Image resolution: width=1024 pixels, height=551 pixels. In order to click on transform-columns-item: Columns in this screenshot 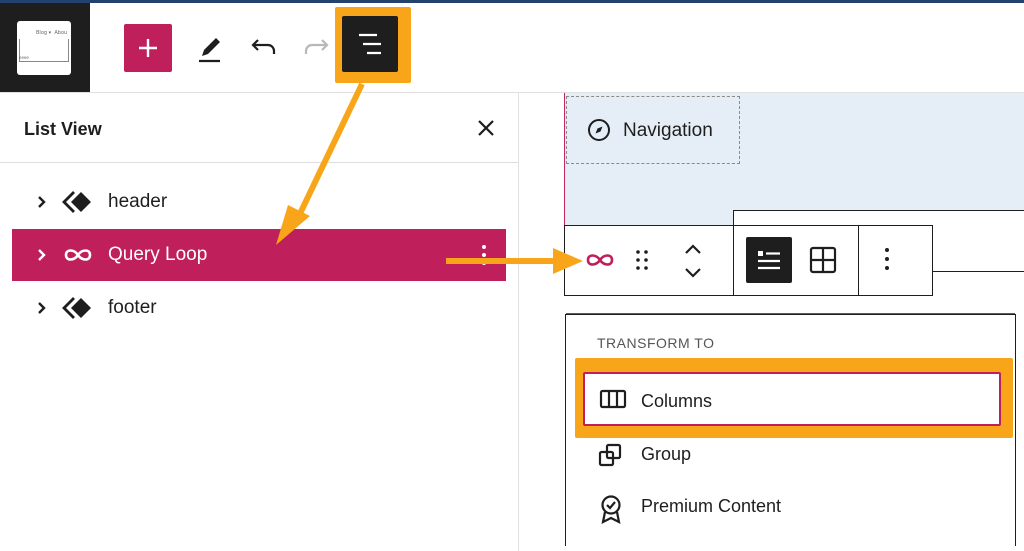, I will do `click(792, 399)`.